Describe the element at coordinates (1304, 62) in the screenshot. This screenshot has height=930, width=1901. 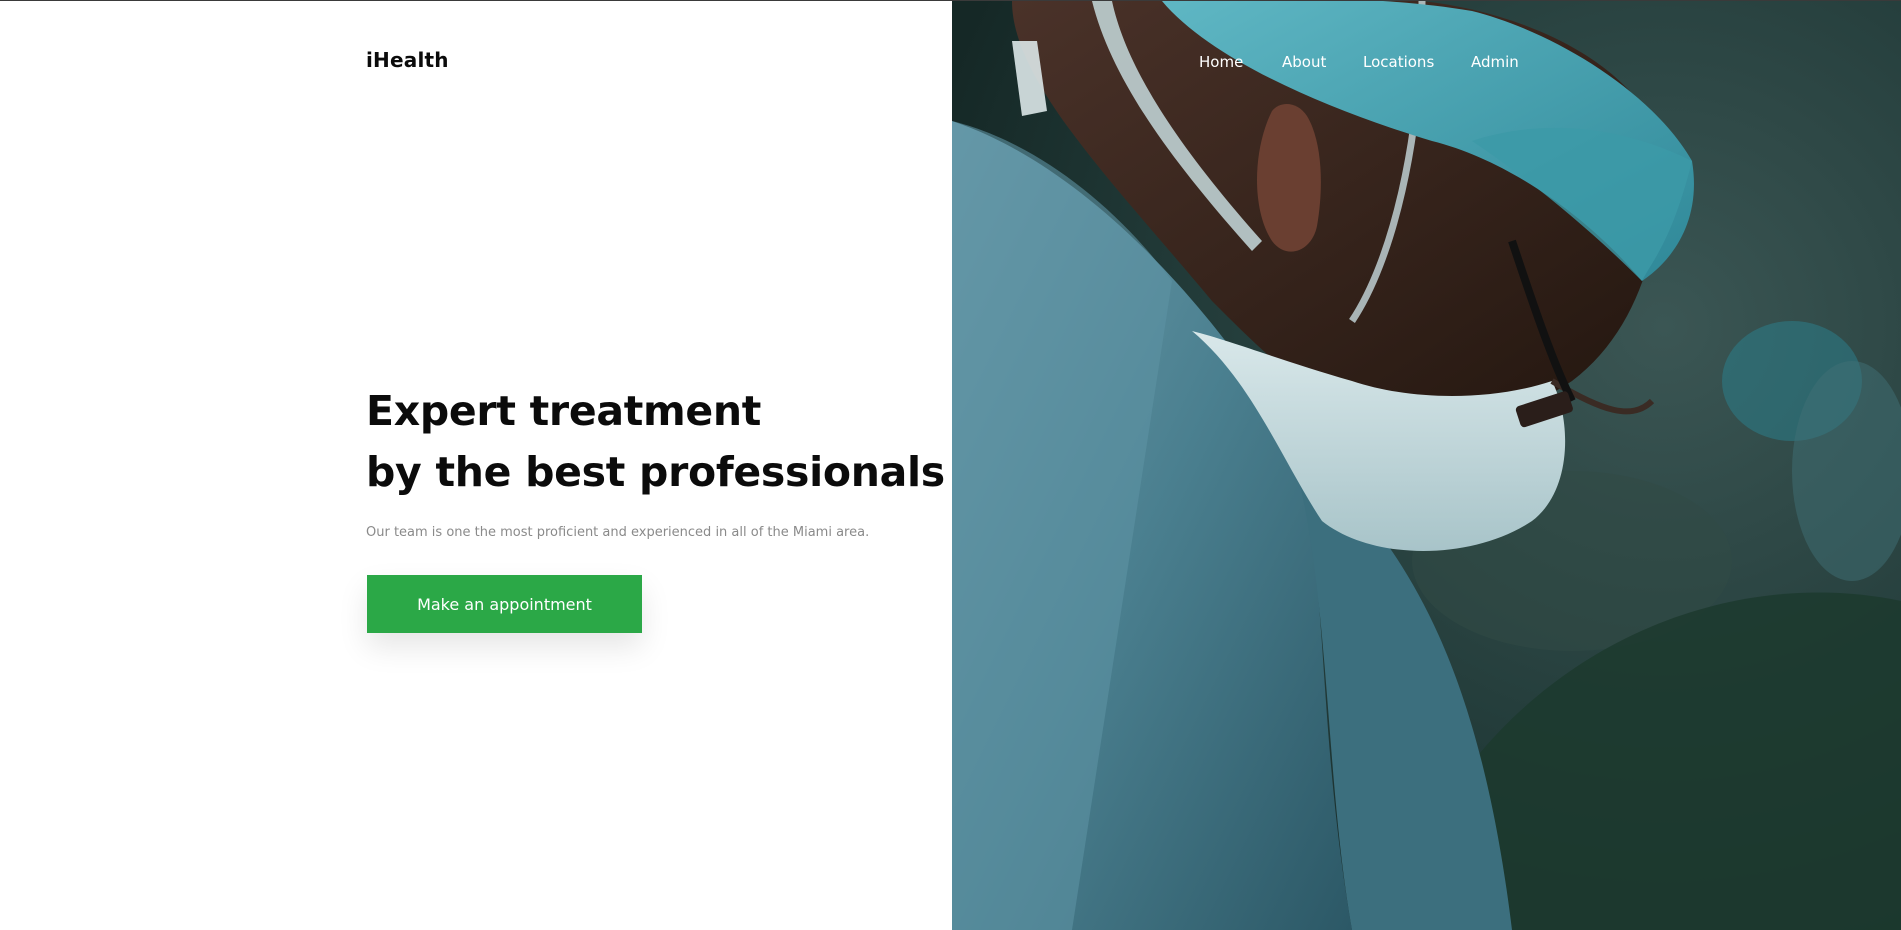
I see `nav-link-about: About` at that location.